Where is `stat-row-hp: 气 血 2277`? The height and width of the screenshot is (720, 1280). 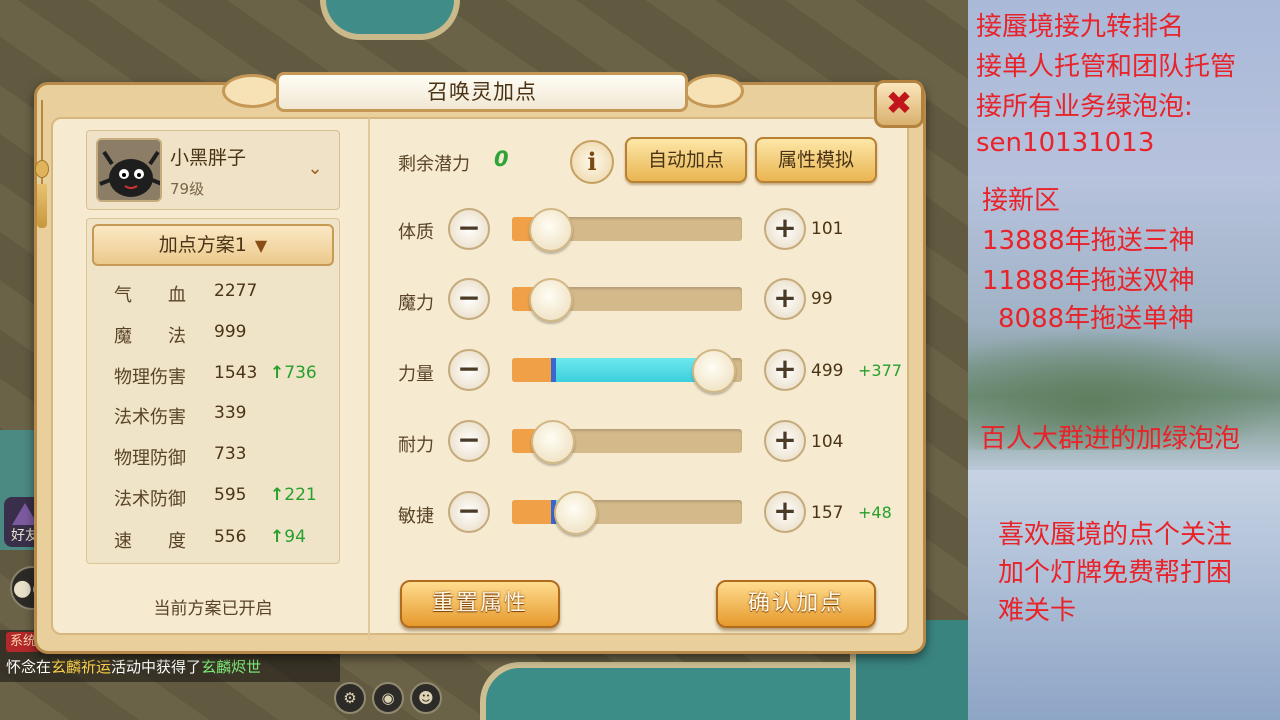 stat-row-hp: 气 血 2277 is located at coordinates (224, 293).